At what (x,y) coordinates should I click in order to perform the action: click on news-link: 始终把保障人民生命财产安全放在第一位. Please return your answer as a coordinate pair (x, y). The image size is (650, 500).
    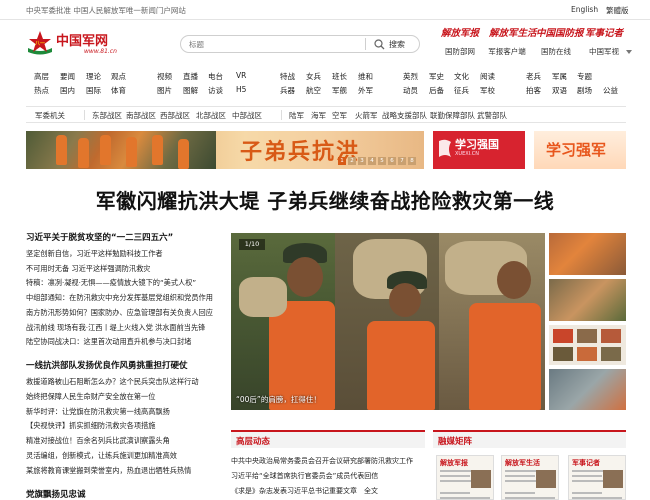
    Looking at the image, I should click on (126, 397).